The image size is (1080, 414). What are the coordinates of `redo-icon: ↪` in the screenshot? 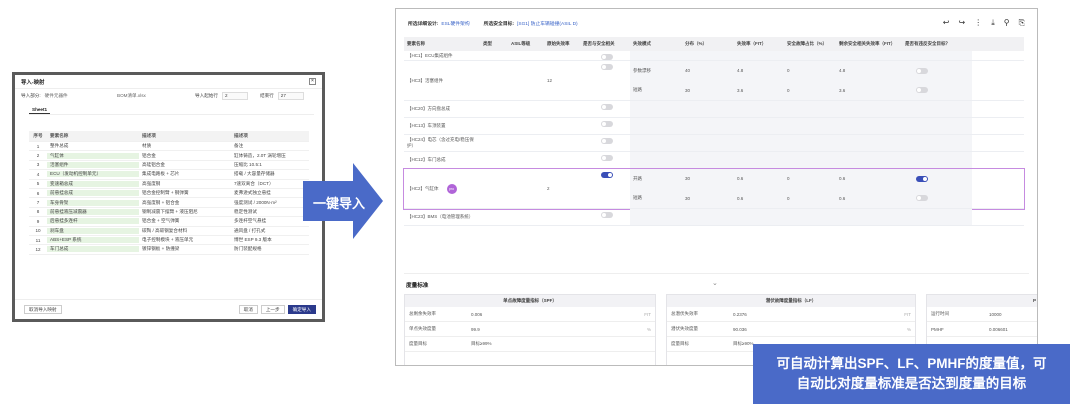 It's located at (961, 23).